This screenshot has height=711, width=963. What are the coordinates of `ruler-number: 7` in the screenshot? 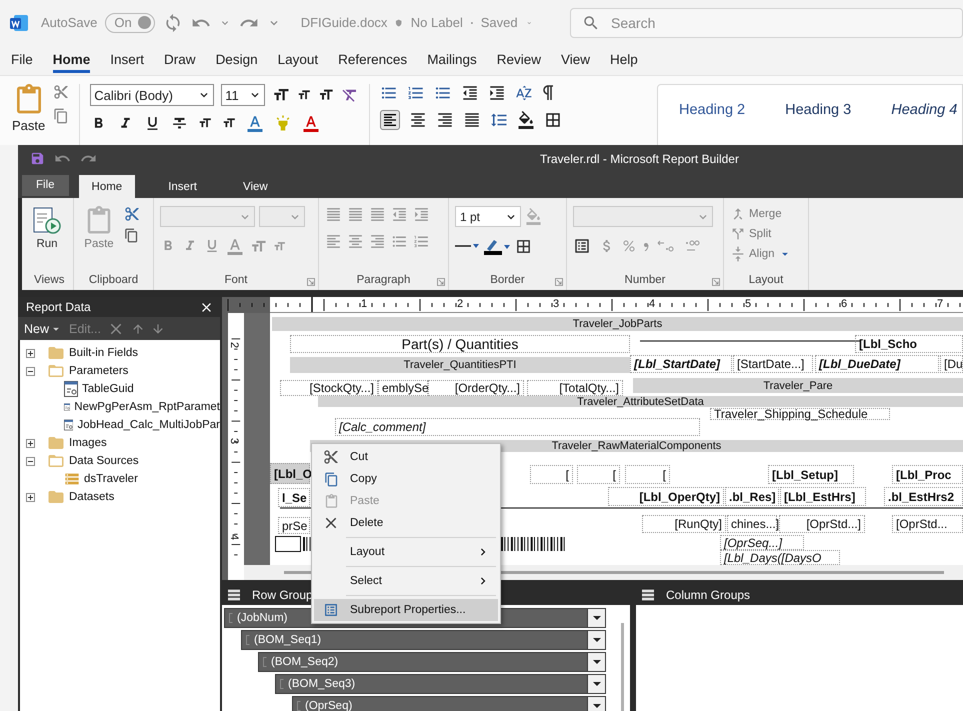 It's located at (940, 304).